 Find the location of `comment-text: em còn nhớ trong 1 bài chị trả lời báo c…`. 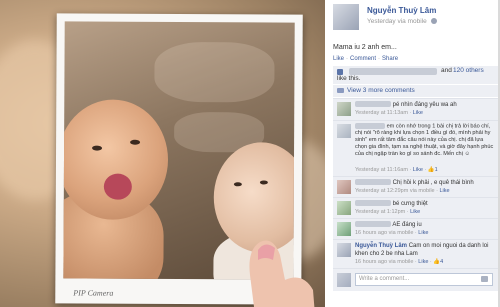

comment-text: em còn nhớ trong 1 bài chị trả lời báo c… is located at coordinates (424, 140).